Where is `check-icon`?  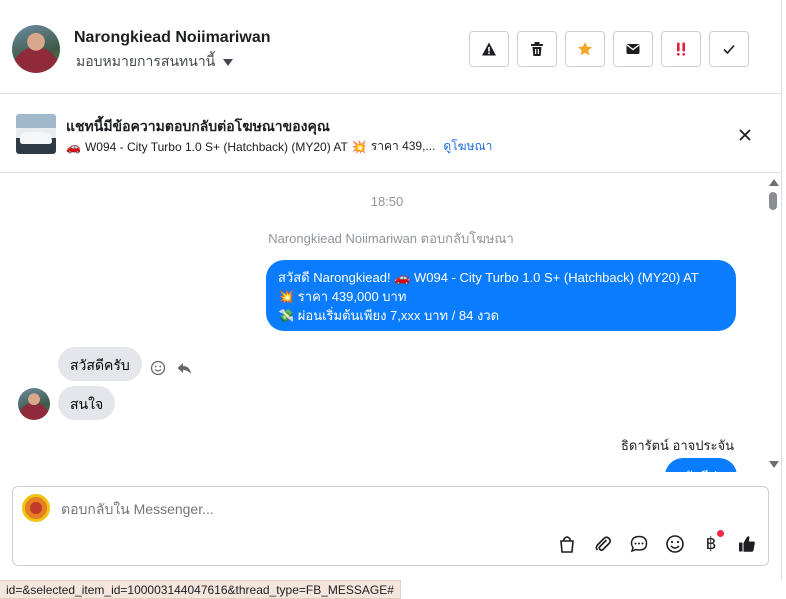 check-icon is located at coordinates (729, 49).